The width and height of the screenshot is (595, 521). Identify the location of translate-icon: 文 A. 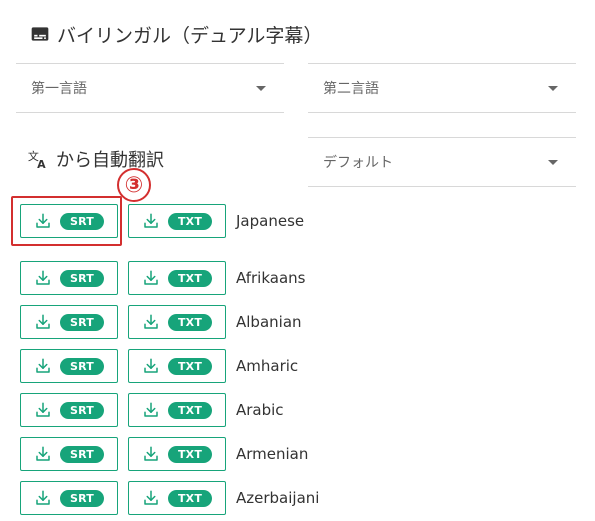
(37, 159).